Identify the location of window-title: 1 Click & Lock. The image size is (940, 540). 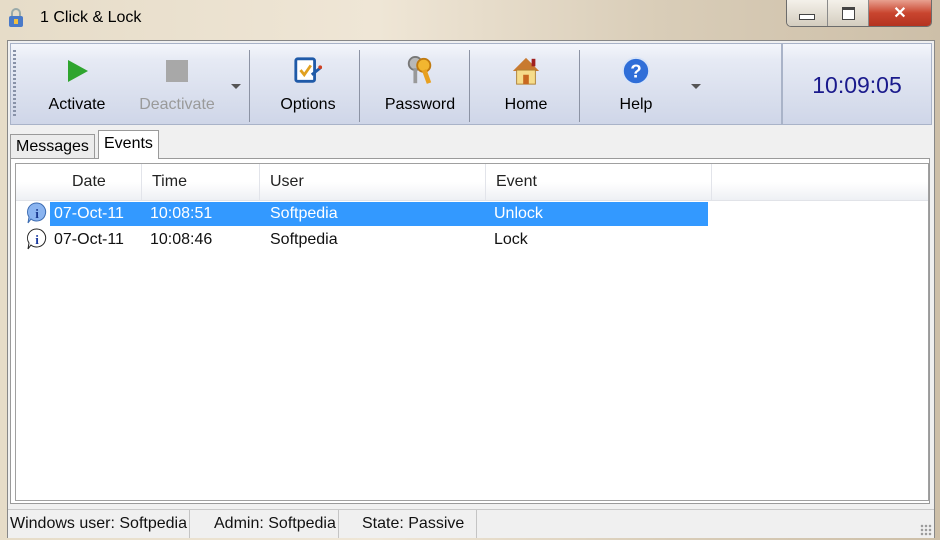
(91, 17).